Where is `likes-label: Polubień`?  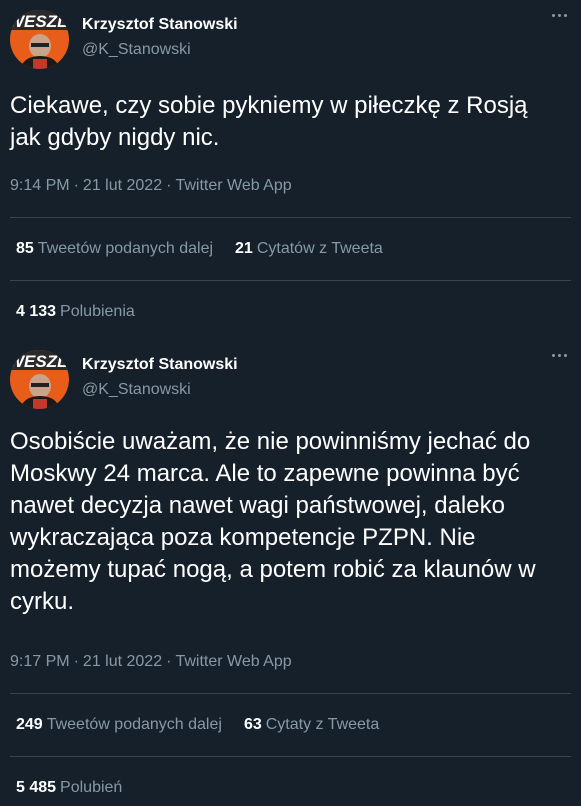
likes-label: Polubień is located at coordinates (91, 787).